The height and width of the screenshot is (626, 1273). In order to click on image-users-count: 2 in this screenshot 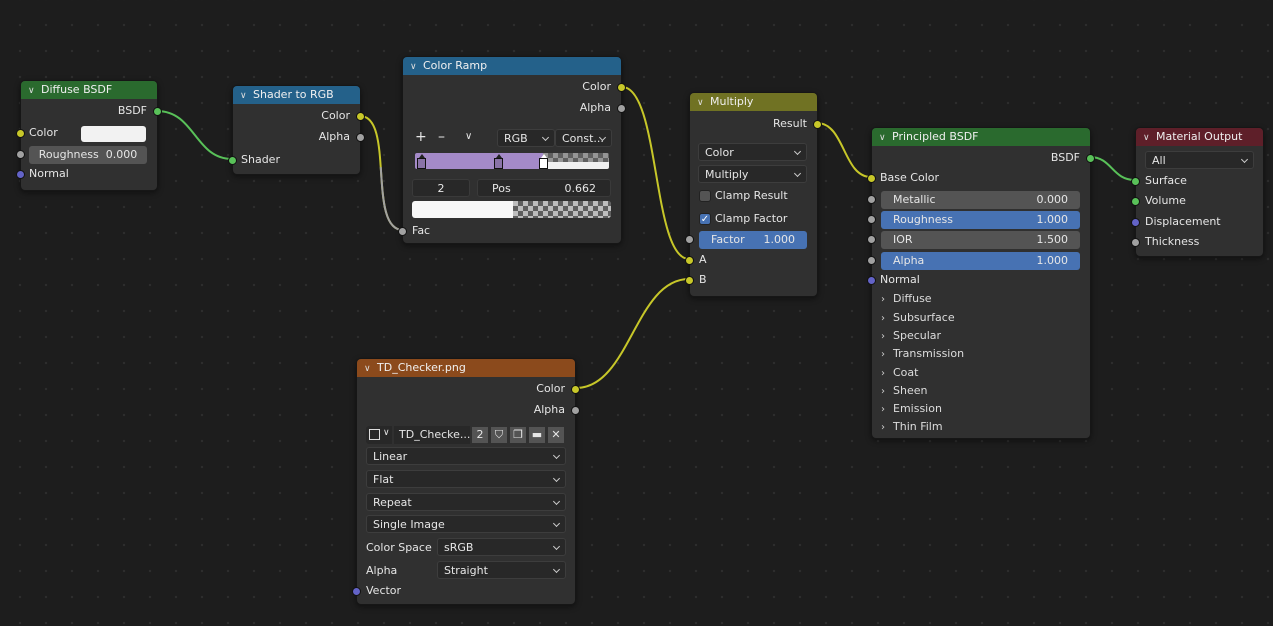, I will do `click(480, 435)`.